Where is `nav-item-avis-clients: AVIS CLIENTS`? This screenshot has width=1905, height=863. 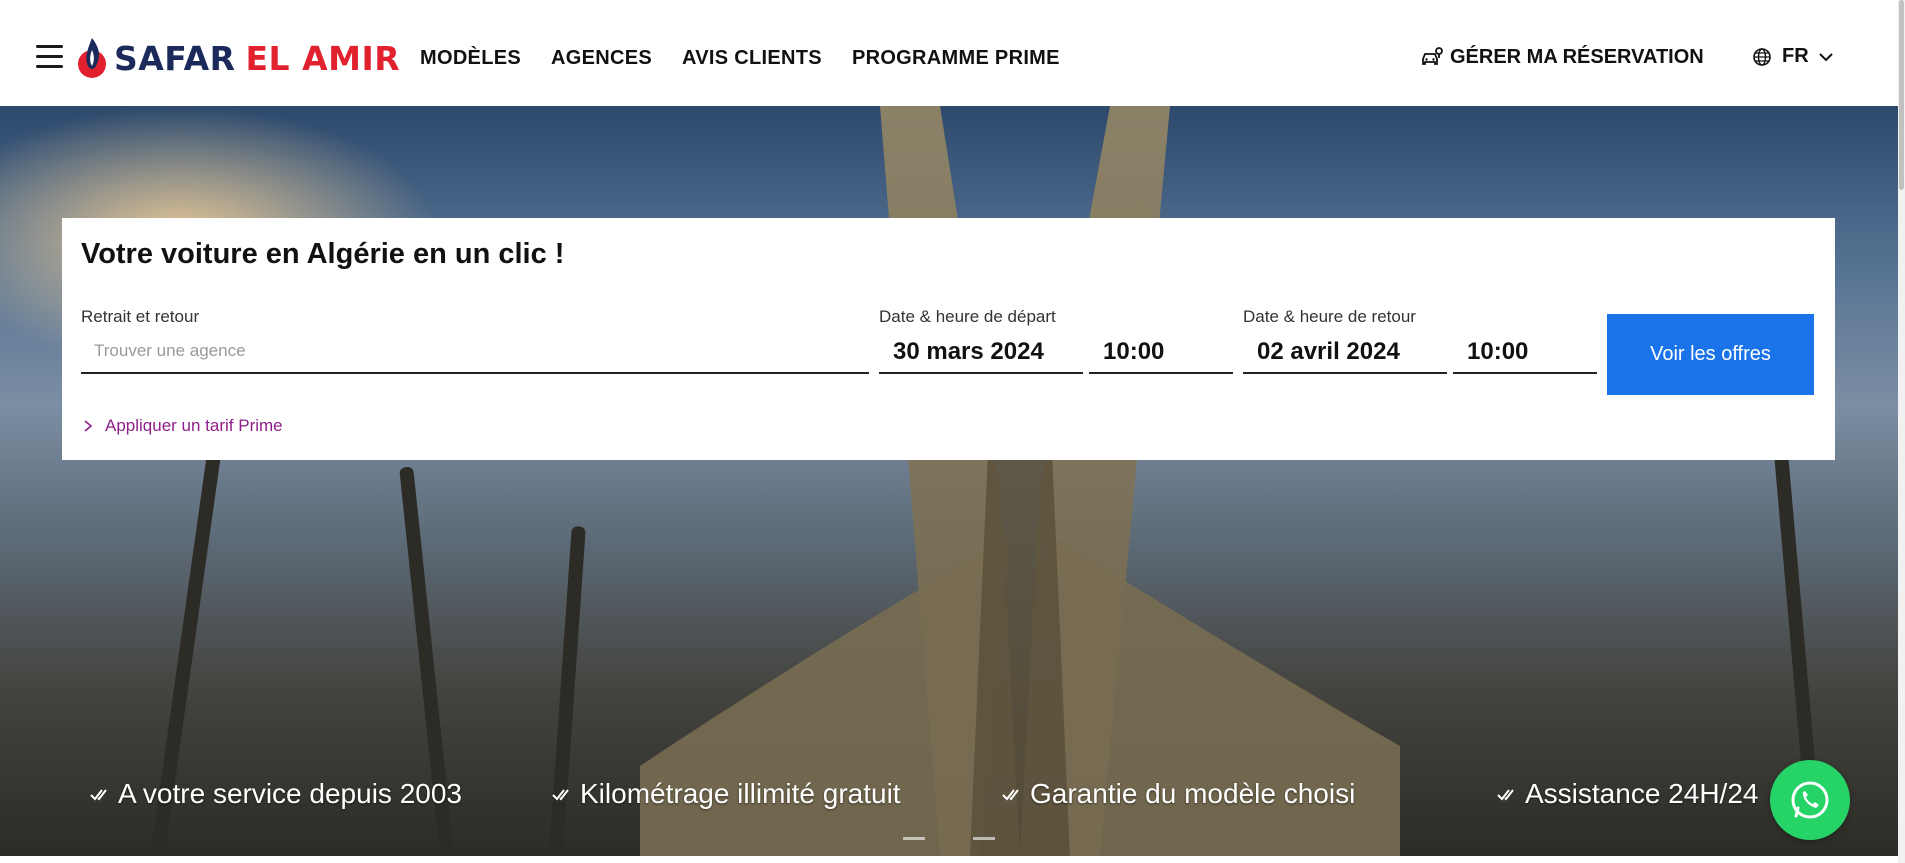
nav-item-avis-clients: AVIS CLIENTS is located at coordinates (752, 58).